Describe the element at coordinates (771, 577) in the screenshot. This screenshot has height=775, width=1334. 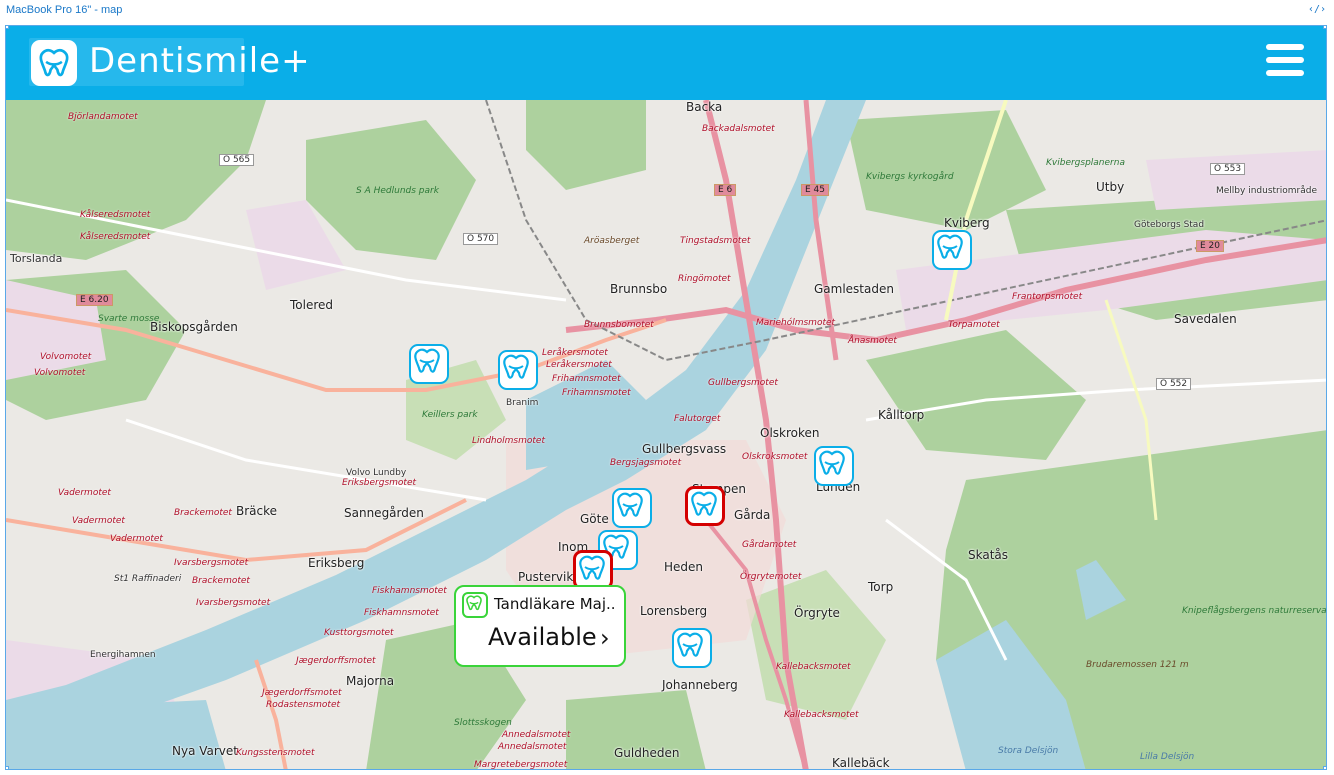
I see `road-label: Örgrytemotet` at that location.